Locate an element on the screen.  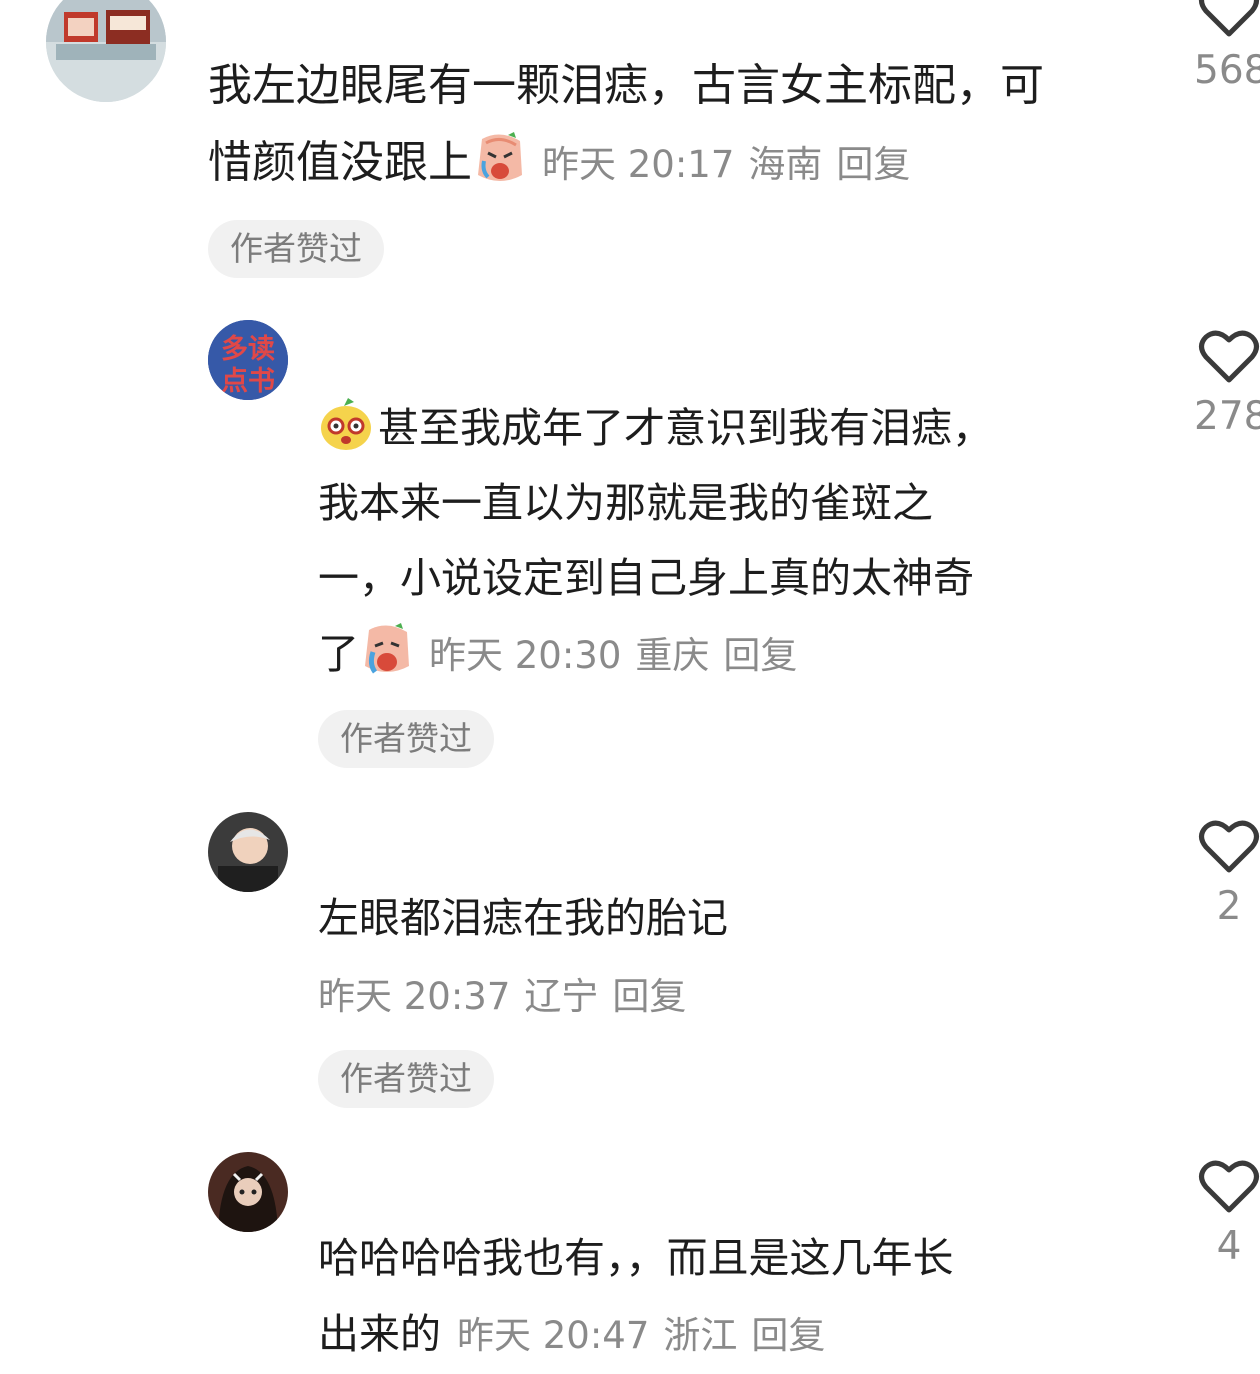
comment-text-line: 甚至我成年了才意识到我有泪痣， is located at coordinates (685, 428).